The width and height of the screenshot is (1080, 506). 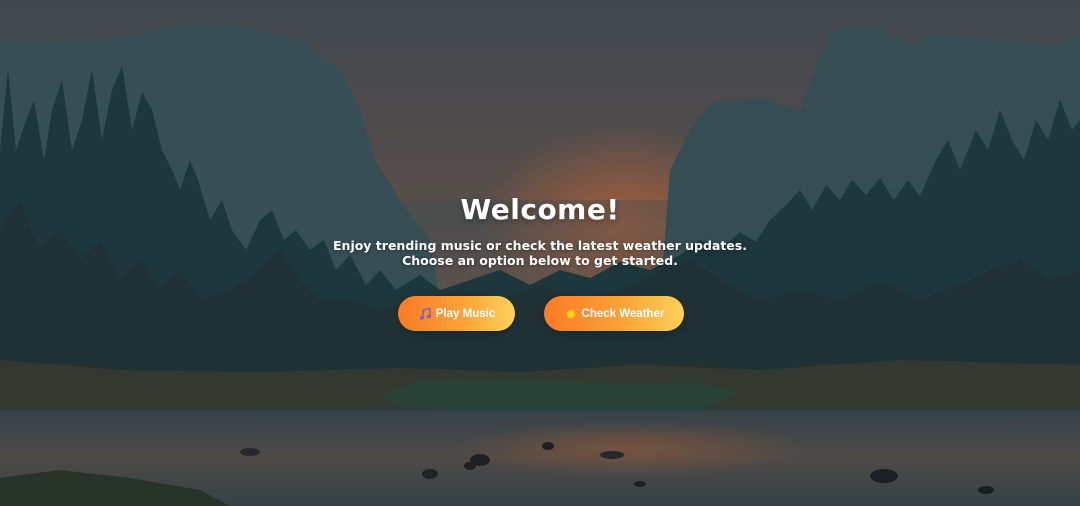 I want to click on check-weather-button: Check Weather, so click(x=614, y=313).